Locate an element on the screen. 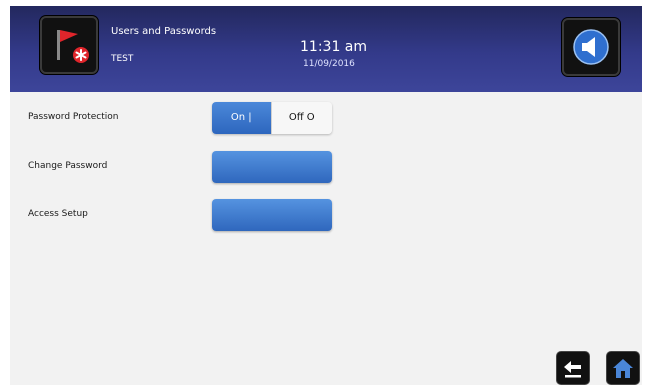 Image resolution: width=652 pixels, height=385 pixels. change-password-label: Change Password is located at coordinates (68, 166).